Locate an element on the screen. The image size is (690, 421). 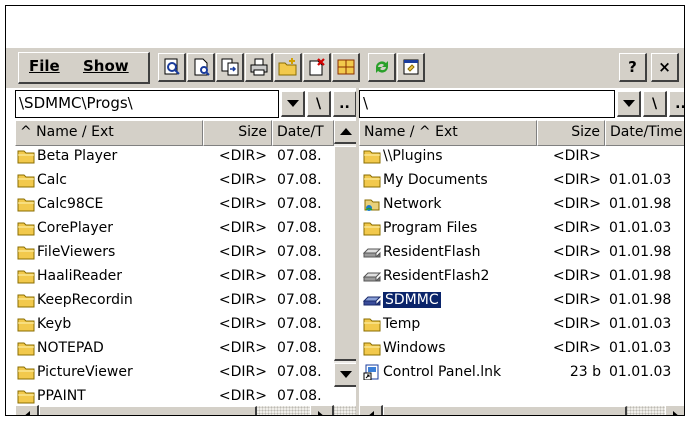
delete-button is located at coordinates (317, 67).